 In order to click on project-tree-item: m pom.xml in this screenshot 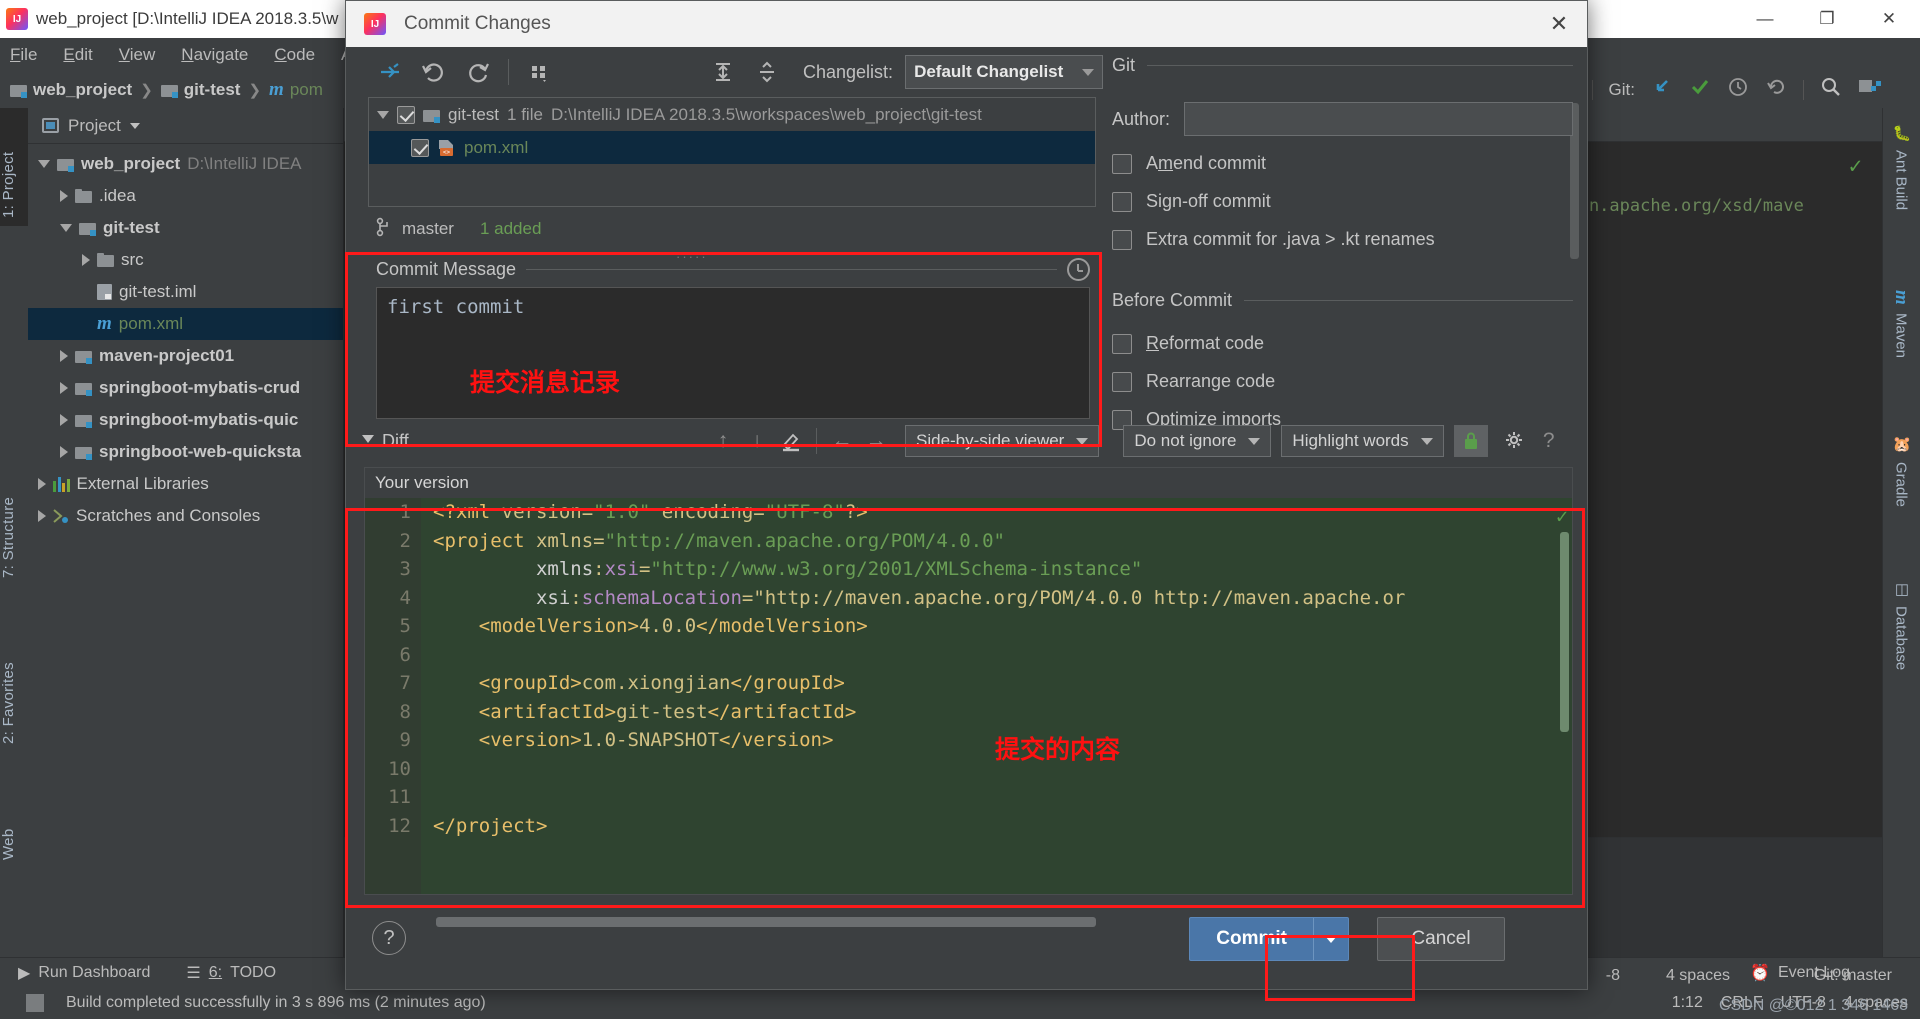, I will do `click(185, 324)`.